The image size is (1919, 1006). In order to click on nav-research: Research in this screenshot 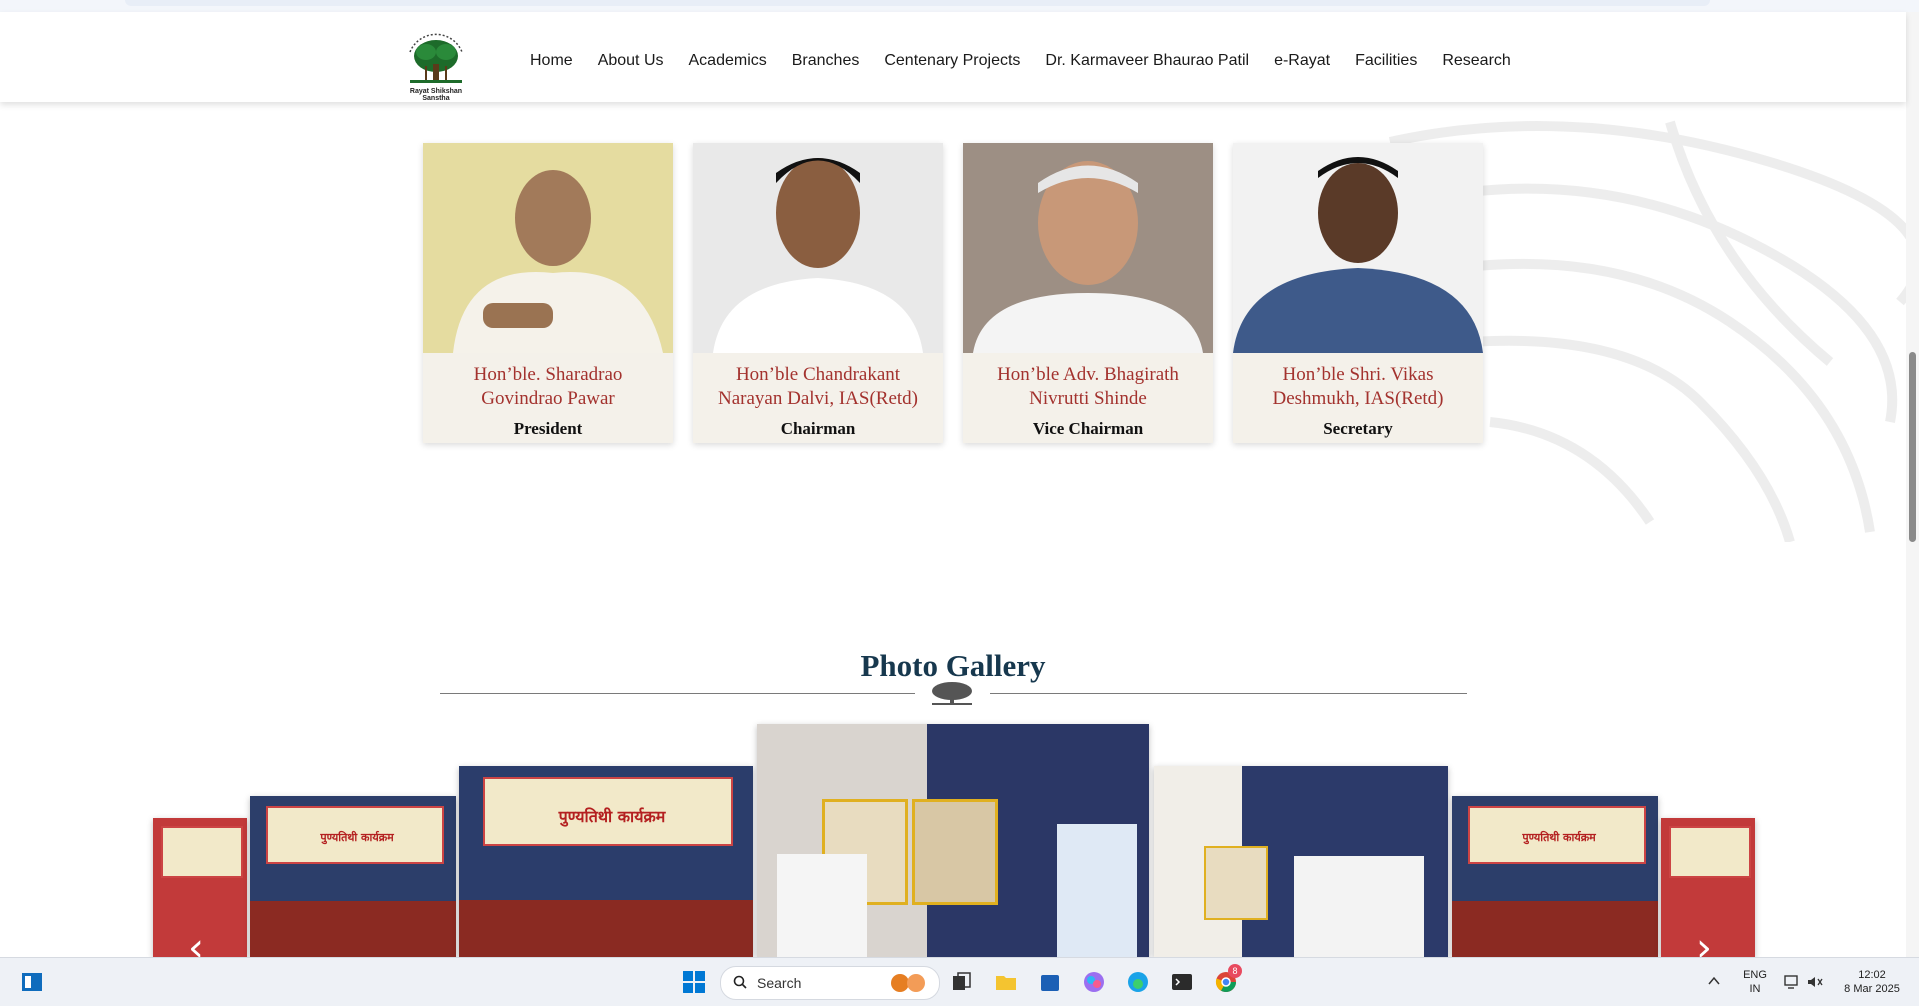, I will do `click(1476, 61)`.